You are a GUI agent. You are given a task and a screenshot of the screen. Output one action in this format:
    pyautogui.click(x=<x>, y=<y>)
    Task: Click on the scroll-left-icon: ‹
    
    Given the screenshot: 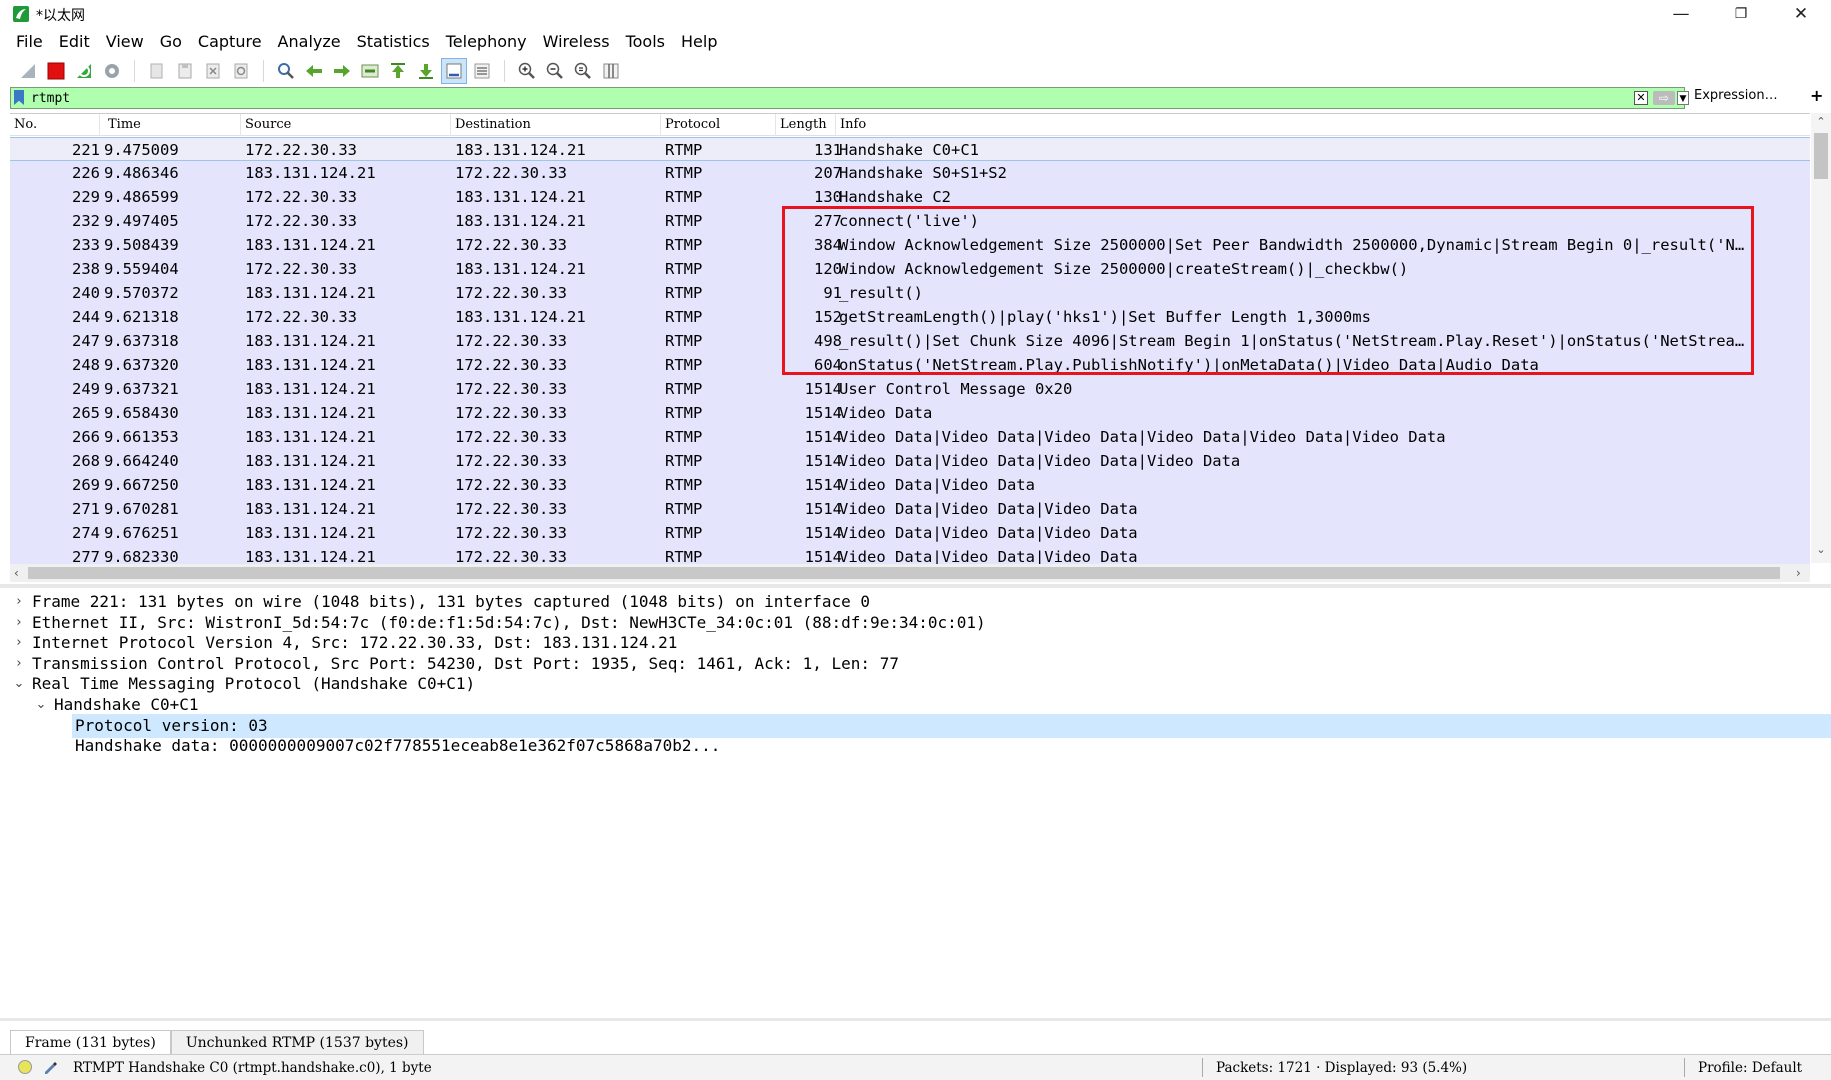 What is the action you would take?
    pyautogui.click(x=16, y=573)
    